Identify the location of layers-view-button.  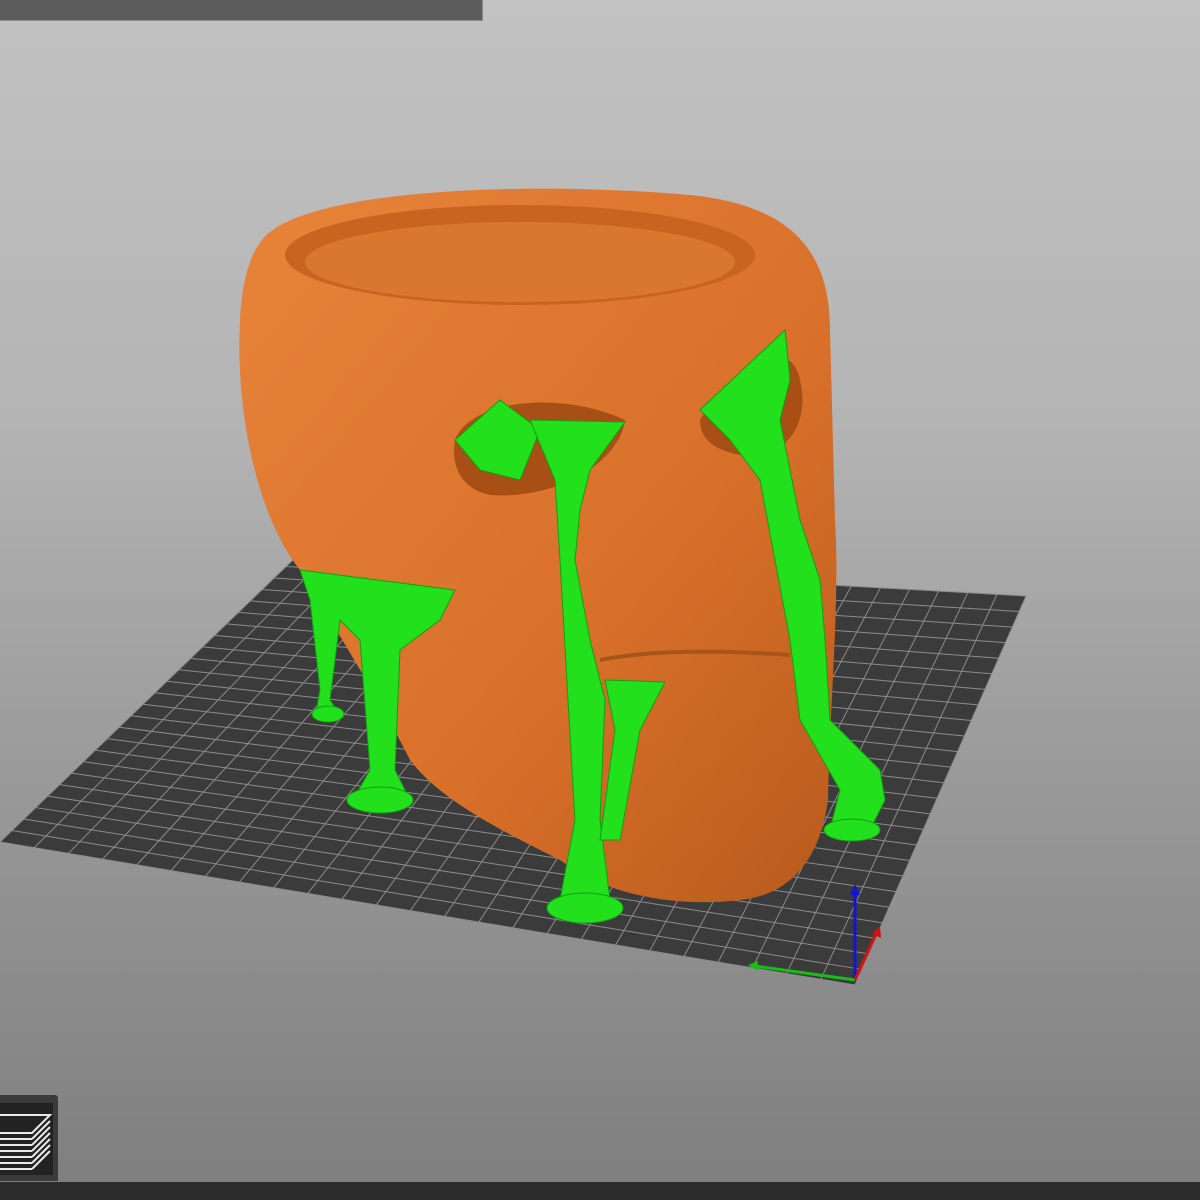
(29, 1138).